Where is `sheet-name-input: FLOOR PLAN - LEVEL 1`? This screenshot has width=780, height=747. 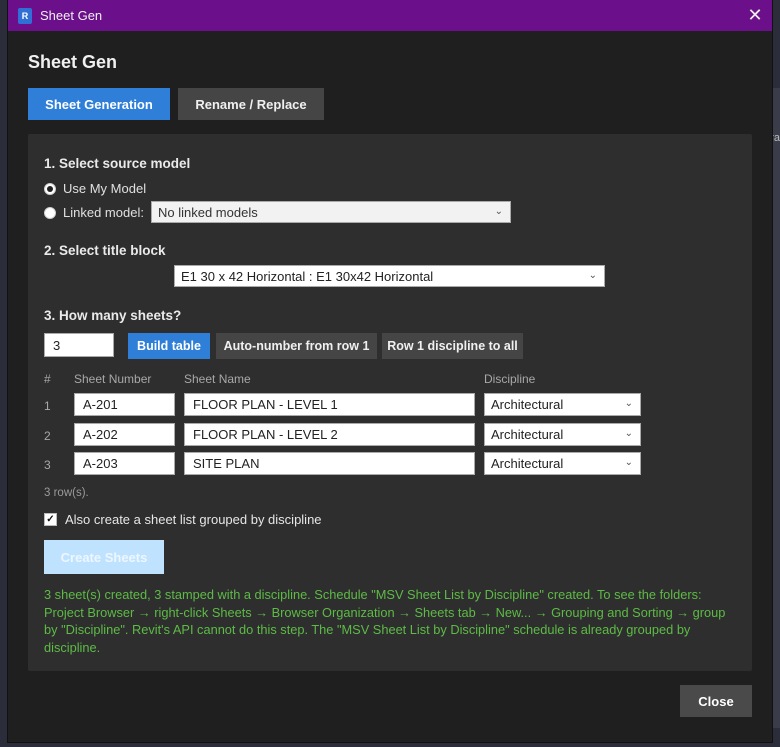
sheet-name-input: FLOOR PLAN - LEVEL 1 is located at coordinates (329, 404).